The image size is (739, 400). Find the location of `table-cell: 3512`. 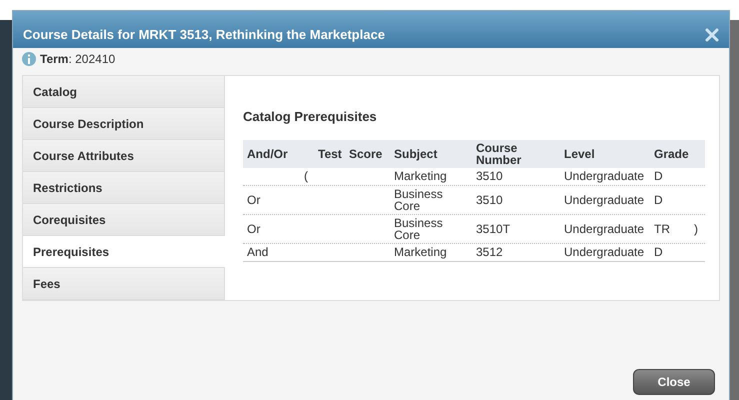

table-cell: 3512 is located at coordinates (489, 252).